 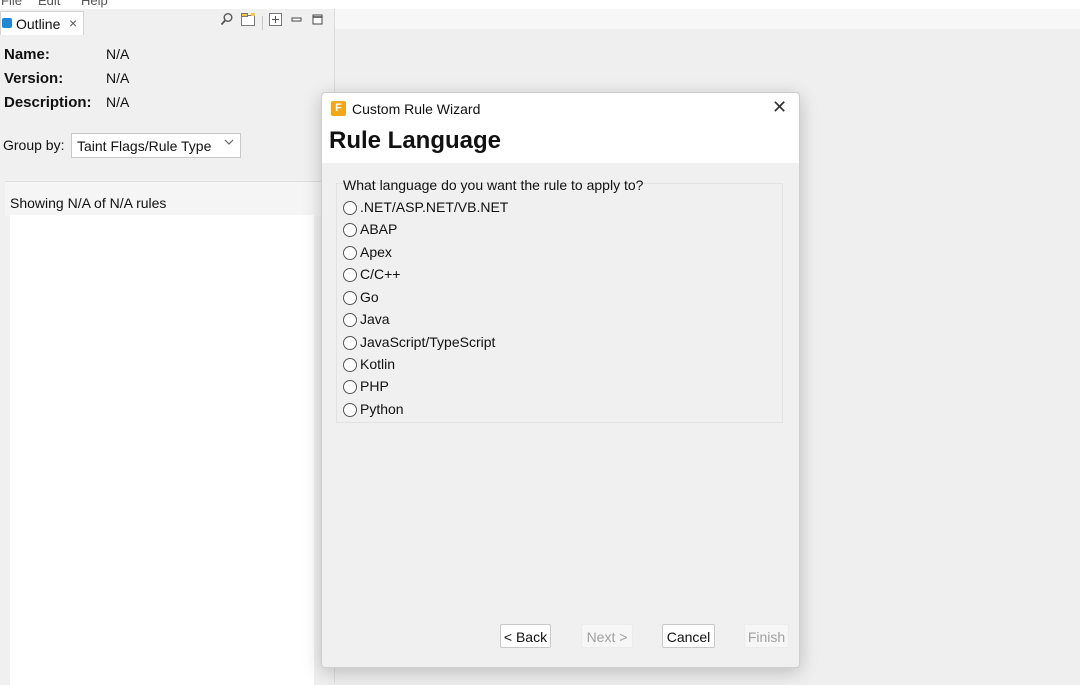 What do you see at coordinates (428, 342) in the screenshot?
I see `radio-label: JavaScript/TypeScript` at bounding box center [428, 342].